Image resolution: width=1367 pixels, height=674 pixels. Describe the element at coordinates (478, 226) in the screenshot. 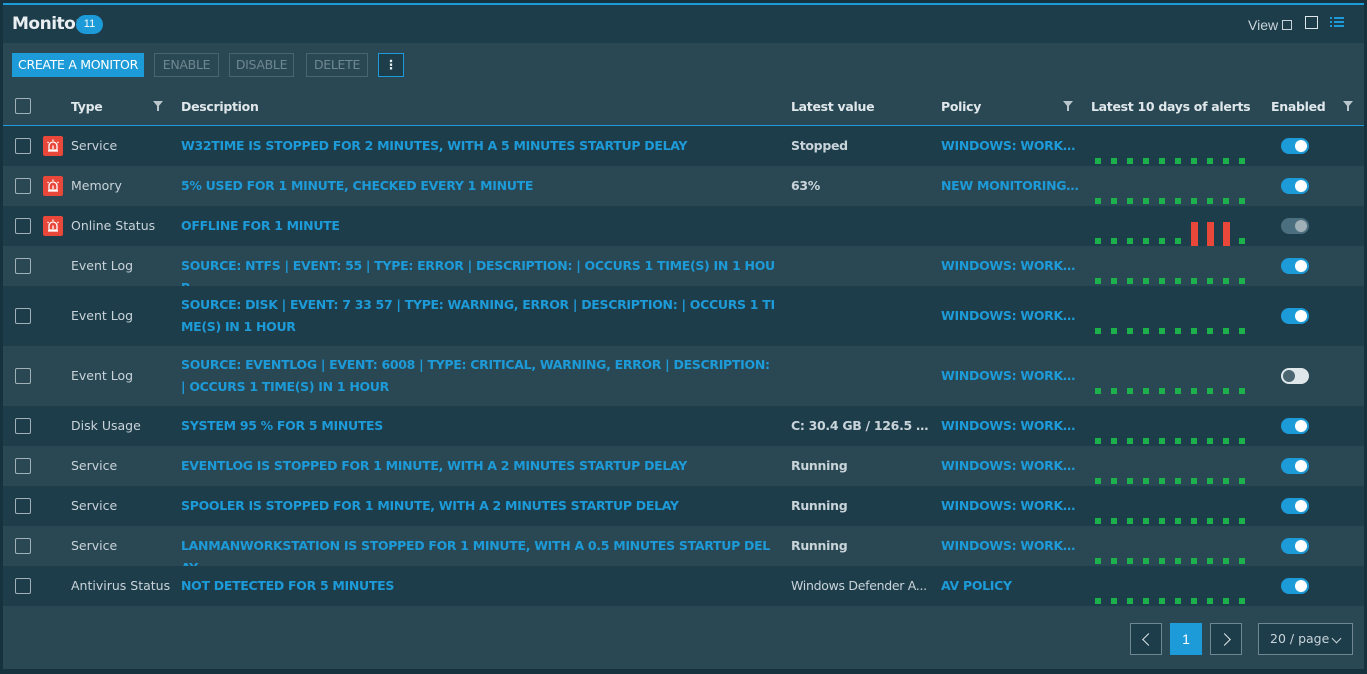

I see `row-description-link: OFFLINE FOR 1 MINUTE` at that location.